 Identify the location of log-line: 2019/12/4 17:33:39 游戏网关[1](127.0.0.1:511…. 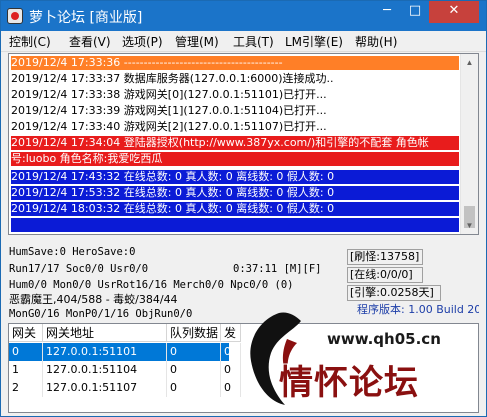
(169, 110).